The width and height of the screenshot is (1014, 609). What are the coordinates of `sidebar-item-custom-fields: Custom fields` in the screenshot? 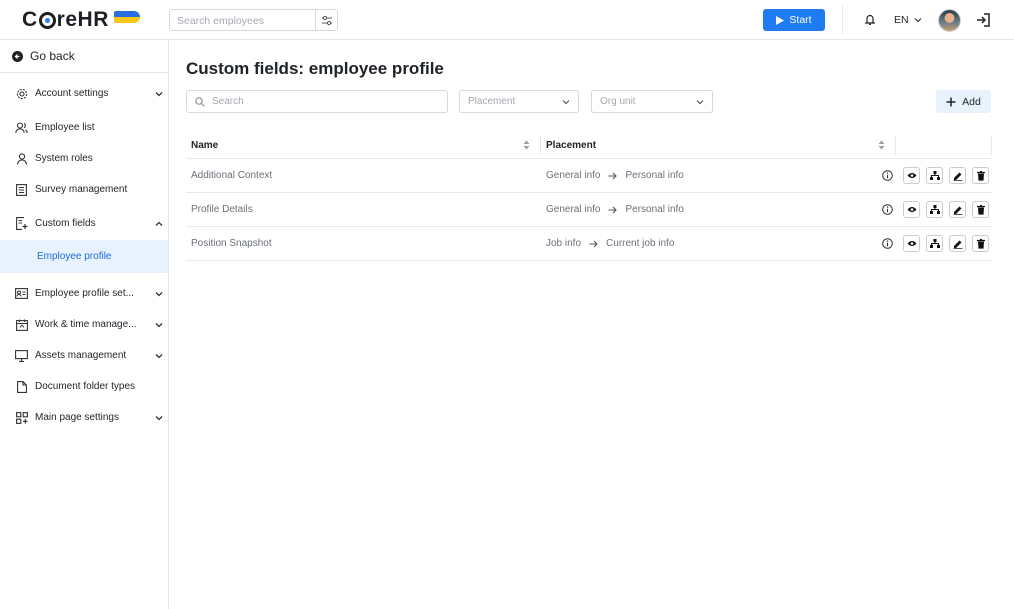 It's located at (84, 223).